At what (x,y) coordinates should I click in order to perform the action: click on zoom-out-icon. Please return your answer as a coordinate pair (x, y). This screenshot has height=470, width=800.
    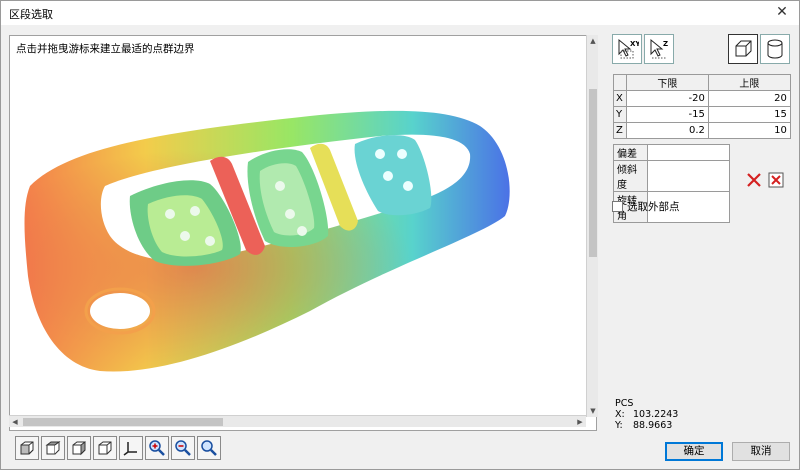
    Looking at the image, I should click on (183, 448).